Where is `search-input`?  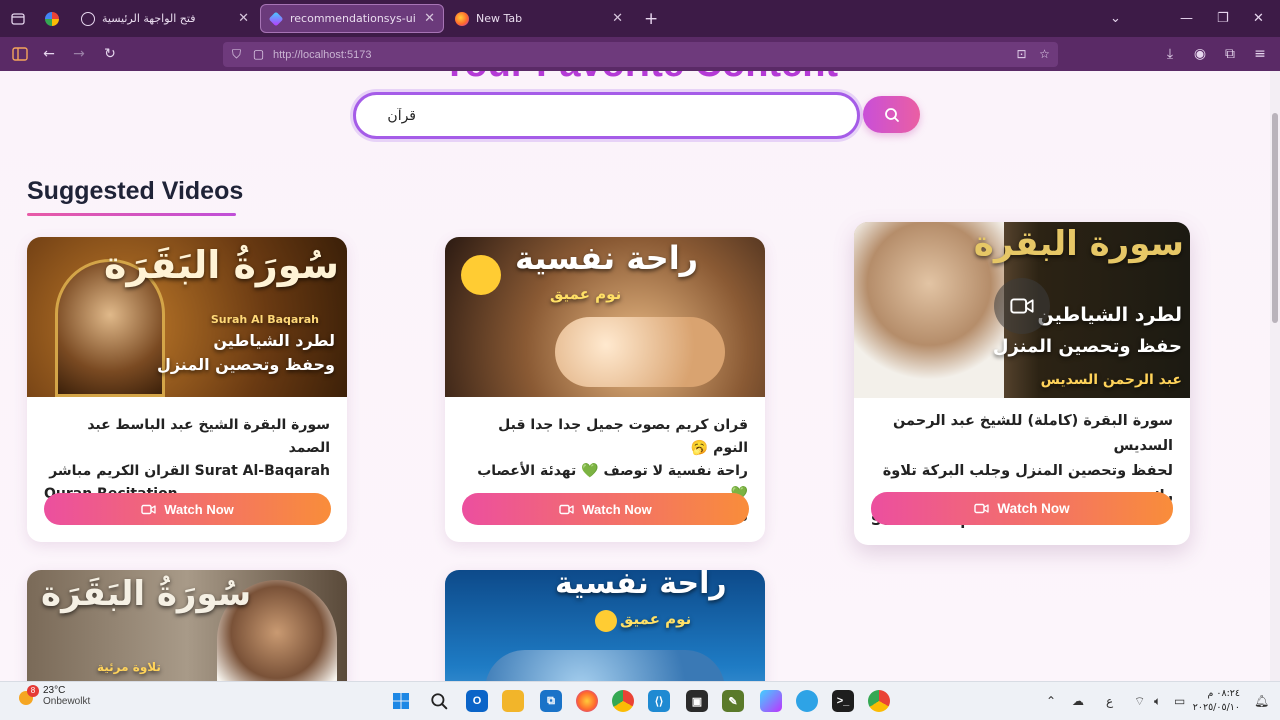 search-input is located at coordinates (606, 116).